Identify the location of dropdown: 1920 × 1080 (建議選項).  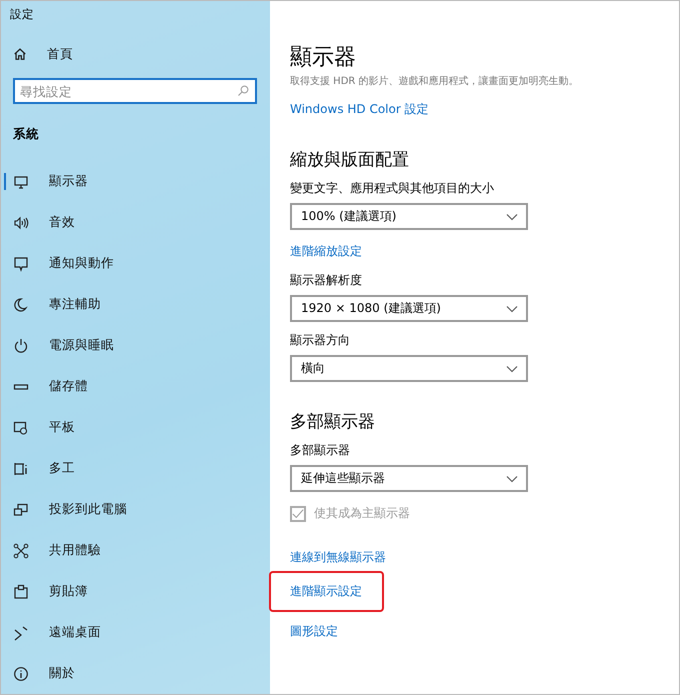
(409, 308).